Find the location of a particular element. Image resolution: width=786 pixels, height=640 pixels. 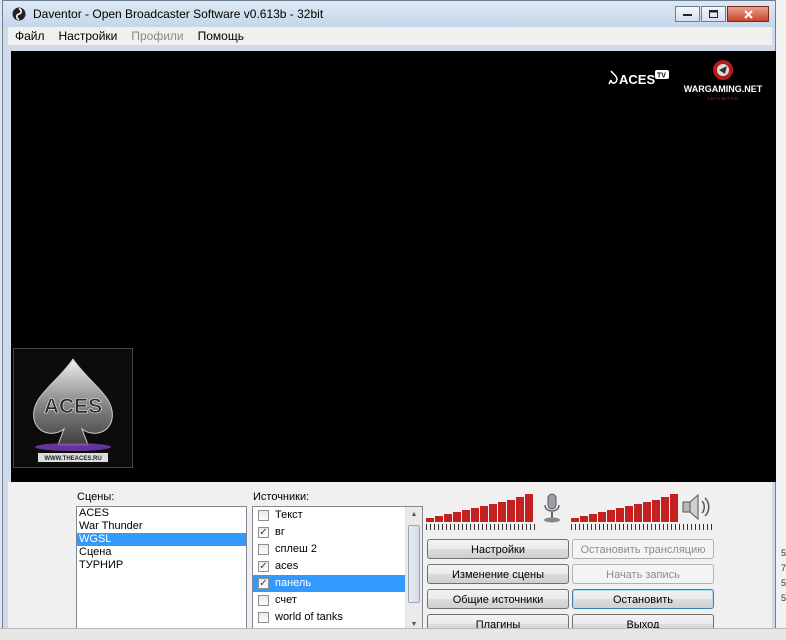

scenes-list: ACES War Thunder WGSL Сцена ТУРНИР is located at coordinates (161, 571).